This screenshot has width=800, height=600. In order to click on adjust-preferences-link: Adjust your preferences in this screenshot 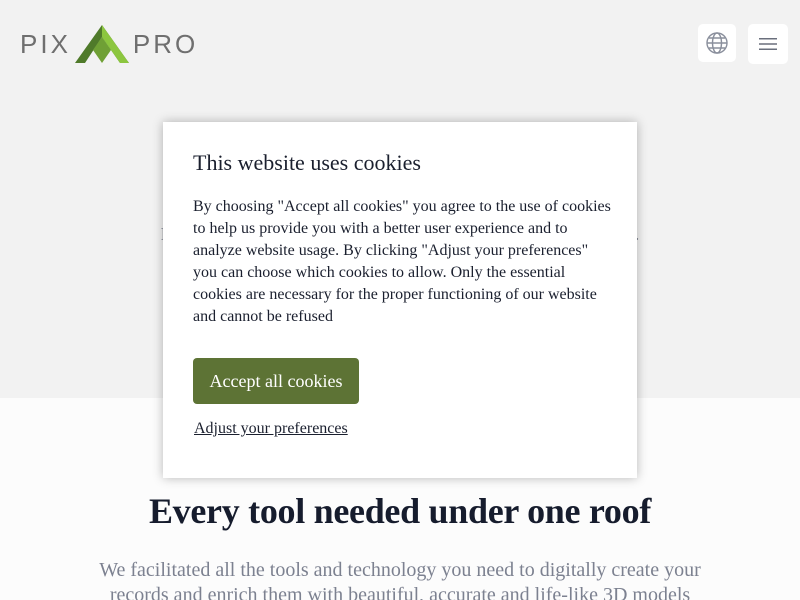, I will do `click(271, 429)`.